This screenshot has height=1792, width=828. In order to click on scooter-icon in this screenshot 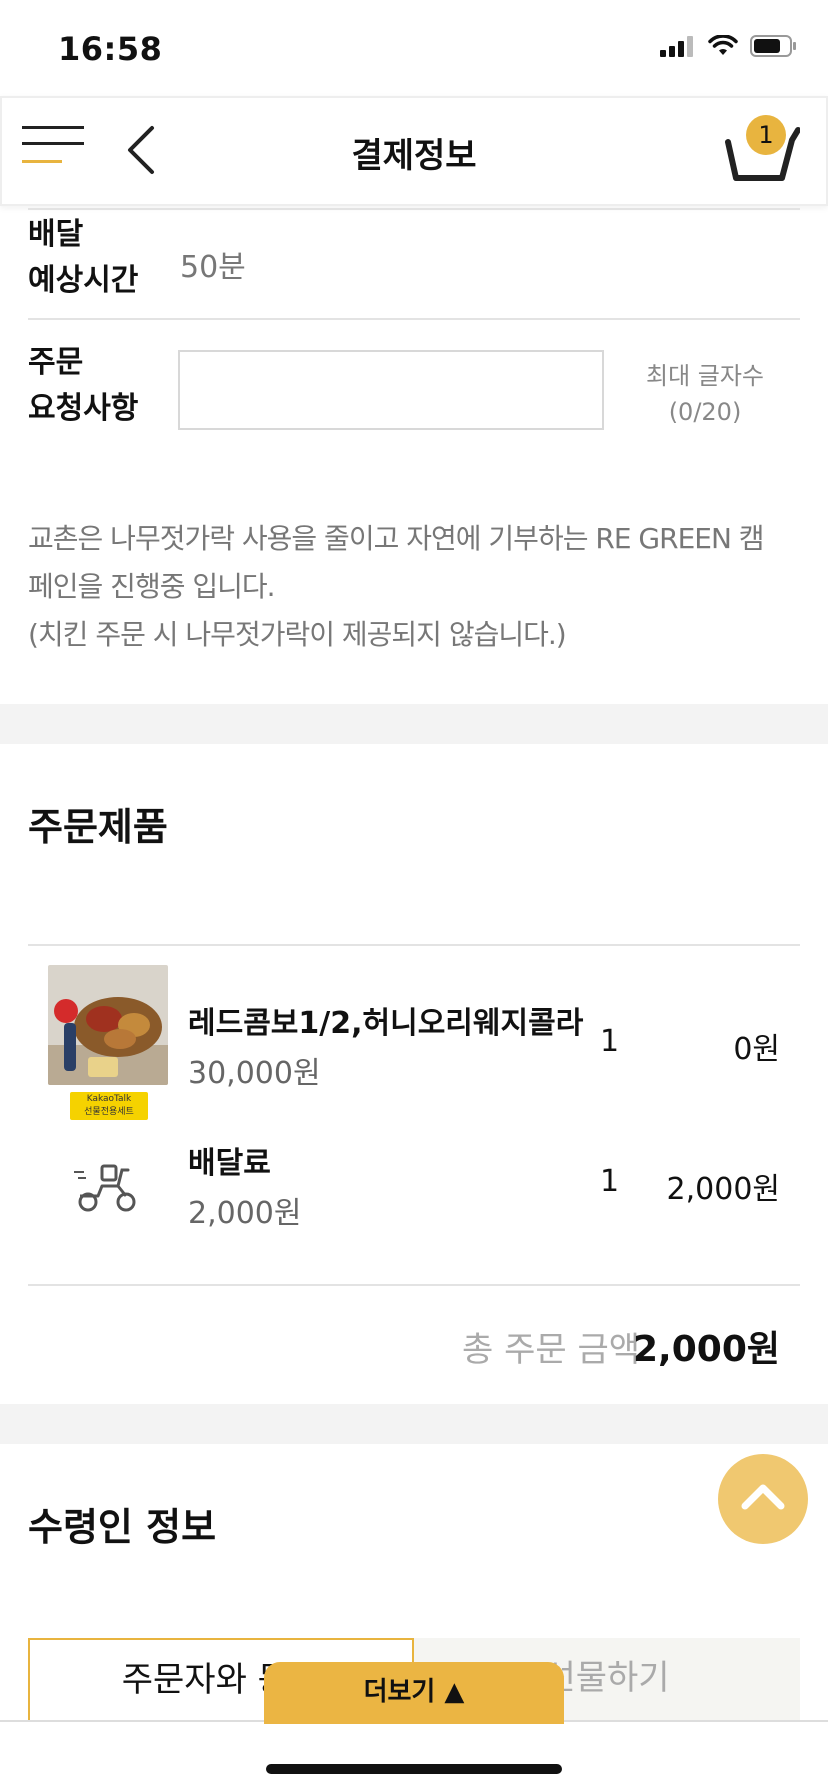, I will do `click(105, 1188)`.